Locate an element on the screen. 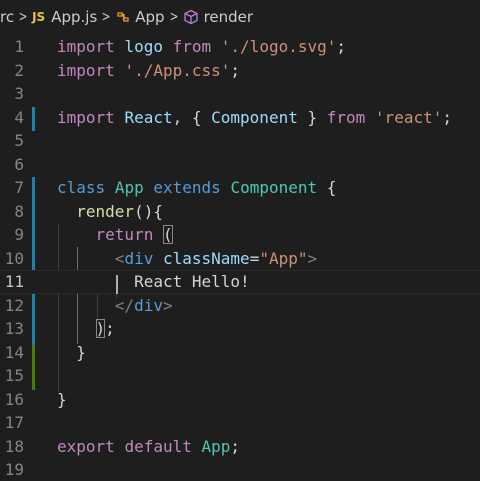  code-line: 17 is located at coordinates (240, 423).